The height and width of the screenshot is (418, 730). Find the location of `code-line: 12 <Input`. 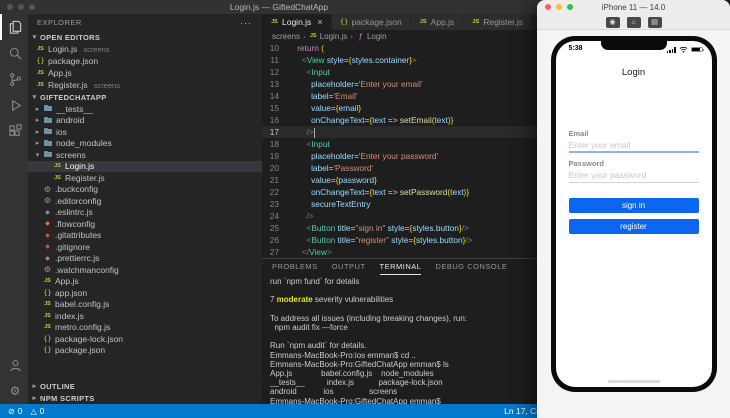

code-line: 12 <Input is located at coordinates (410, 72).